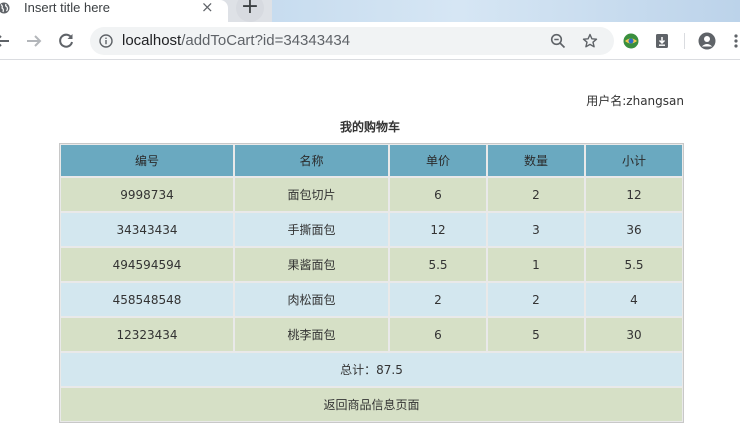 The width and height of the screenshot is (740, 446). Describe the element at coordinates (311, 334) in the screenshot. I see `cell-name: 桃李面包` at that location.